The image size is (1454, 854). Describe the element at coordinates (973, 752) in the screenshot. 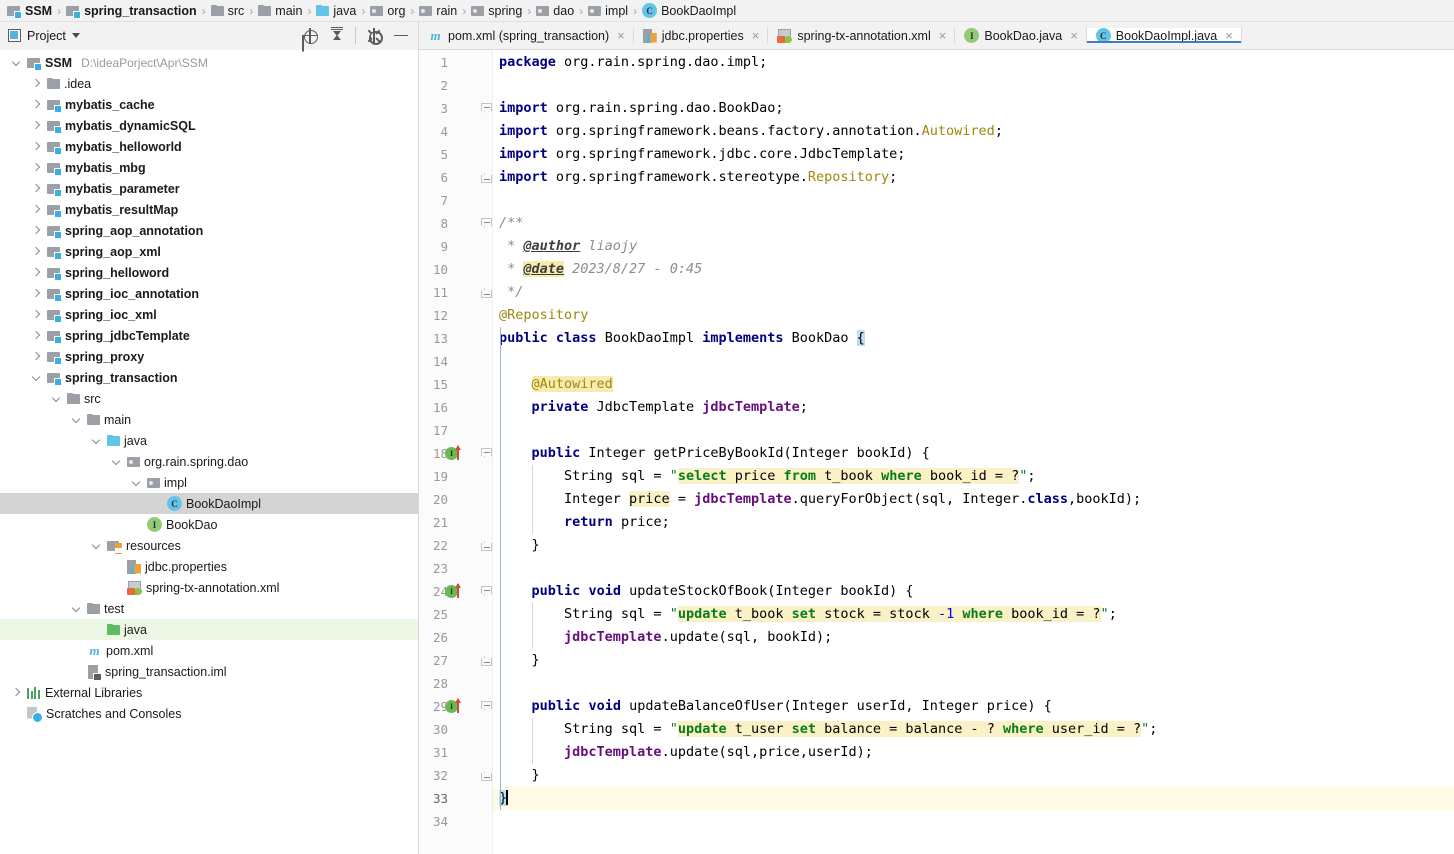

I see `code-line: jdbcTemplate.update(sql,price,userId);` at that location.